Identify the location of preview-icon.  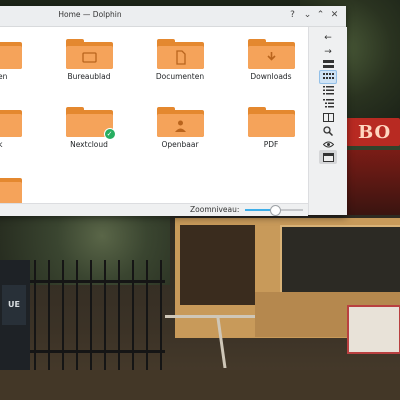
(328, 144).